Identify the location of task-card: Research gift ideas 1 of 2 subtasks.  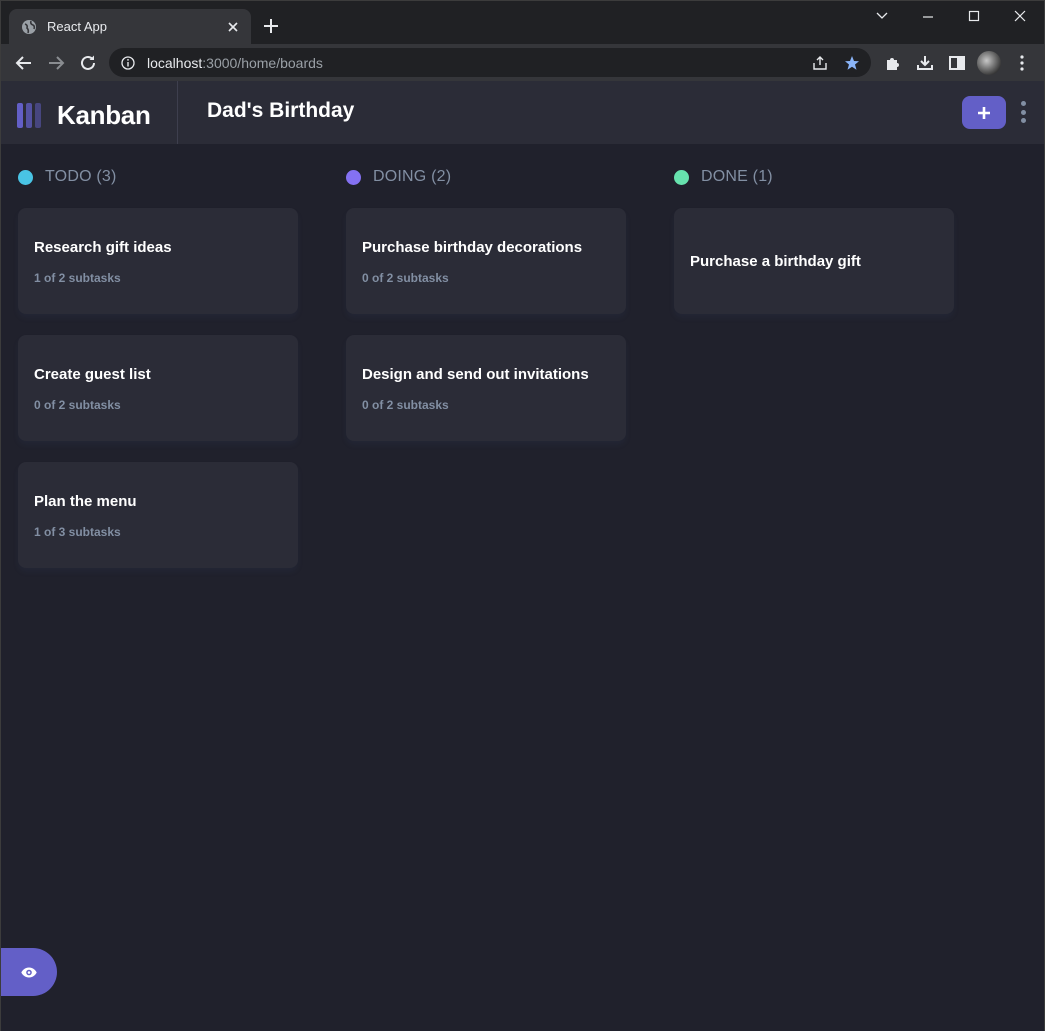
(158, 261).